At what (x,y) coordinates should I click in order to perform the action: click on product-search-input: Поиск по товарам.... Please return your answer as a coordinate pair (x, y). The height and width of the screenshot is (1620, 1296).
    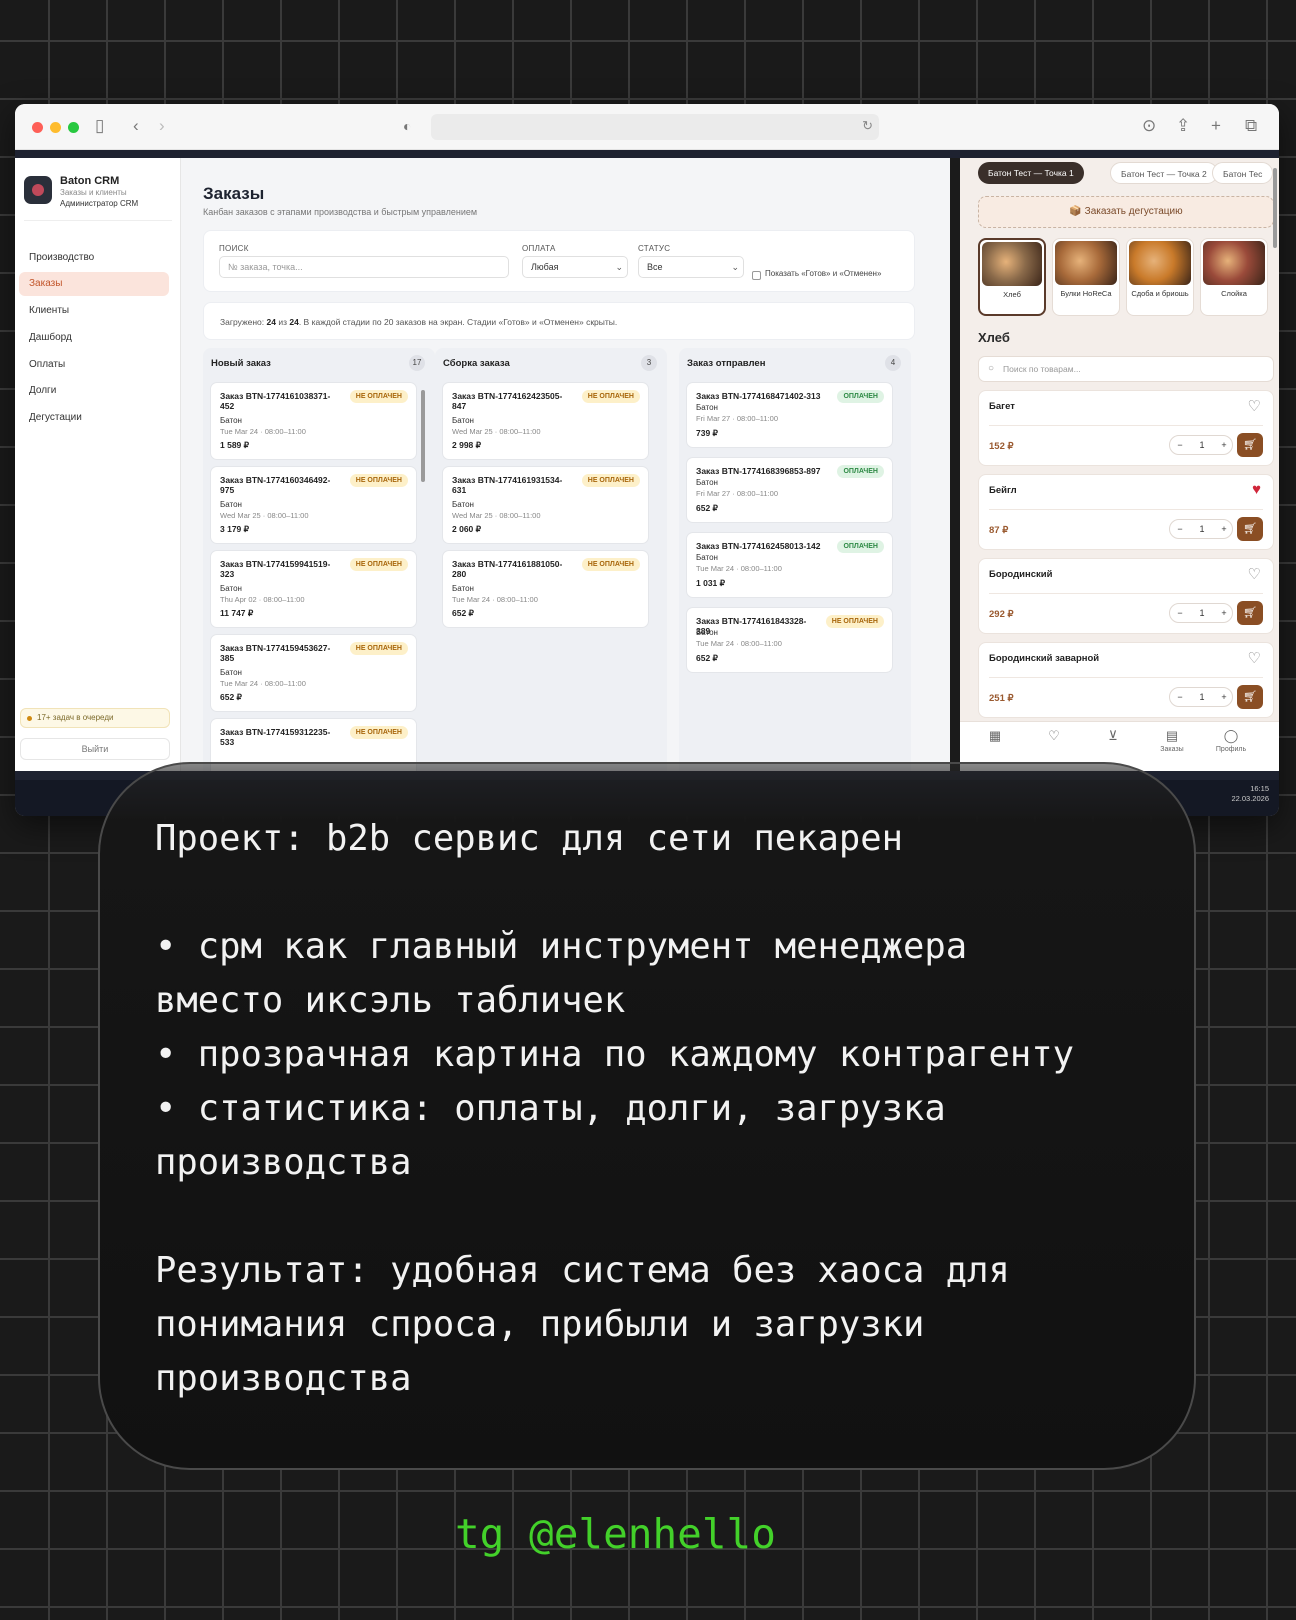
    Looking at the image, I should click on (1126, 369).